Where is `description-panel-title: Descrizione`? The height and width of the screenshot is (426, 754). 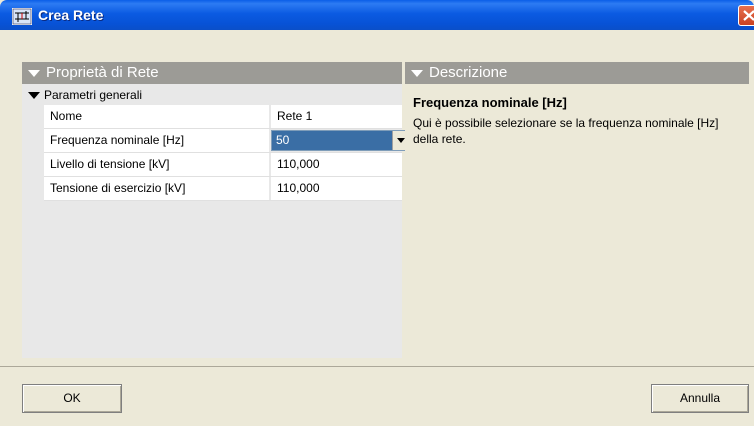
description-panel-title: Descrizione is located at coordinates (468, 72).